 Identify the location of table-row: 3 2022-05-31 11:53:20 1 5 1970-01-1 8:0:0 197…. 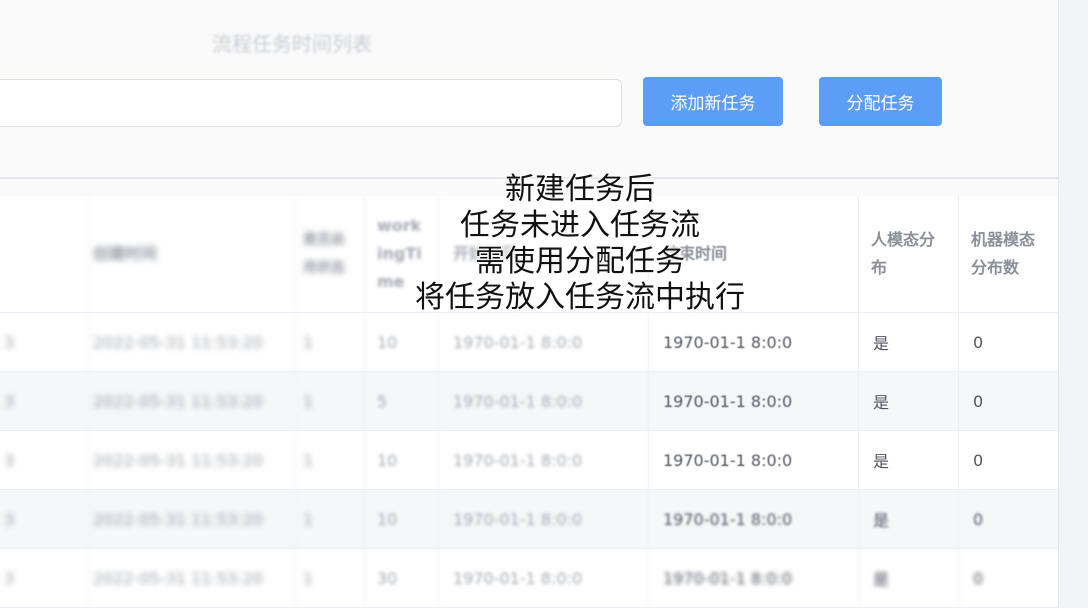
(529, 401).